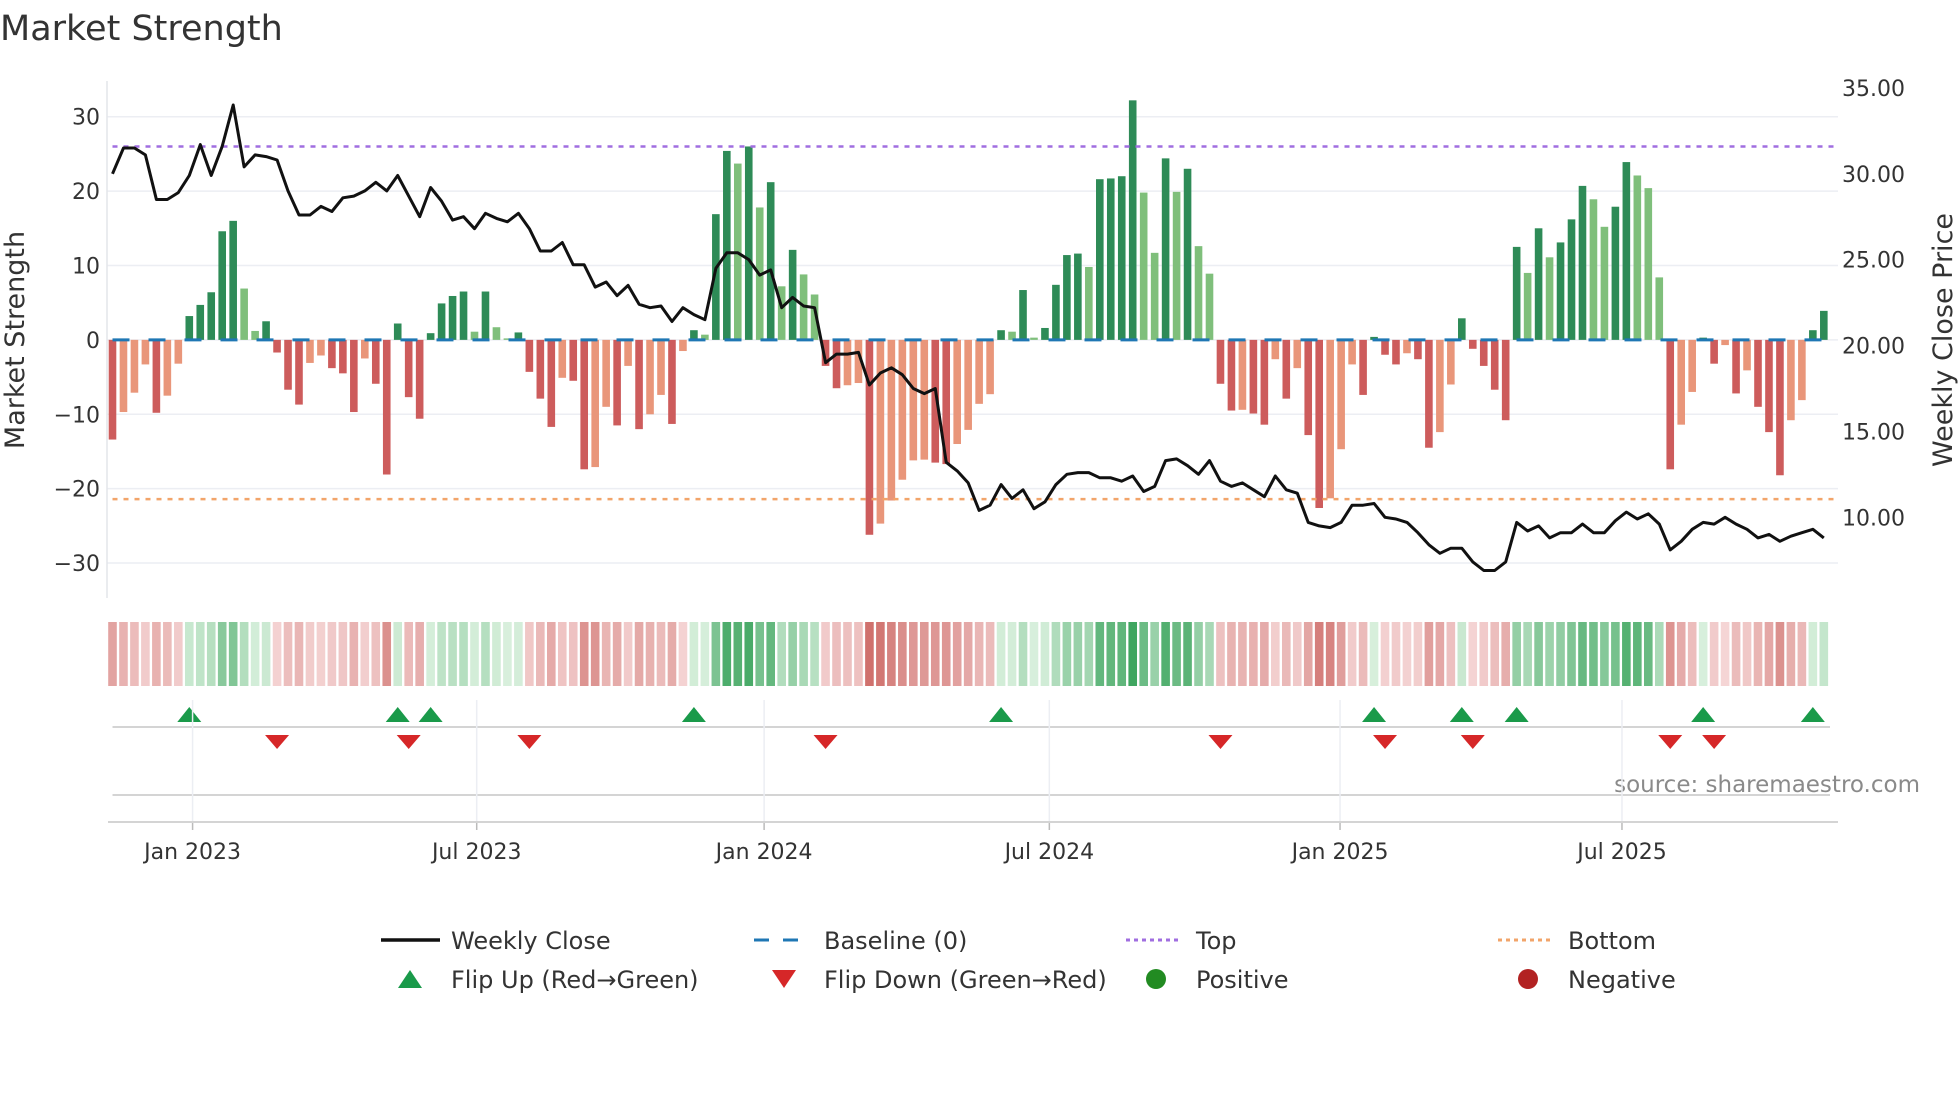  Describe the element at coordinates (968, 654) in the screenshot. I see `strength-heat-strip` at that location.